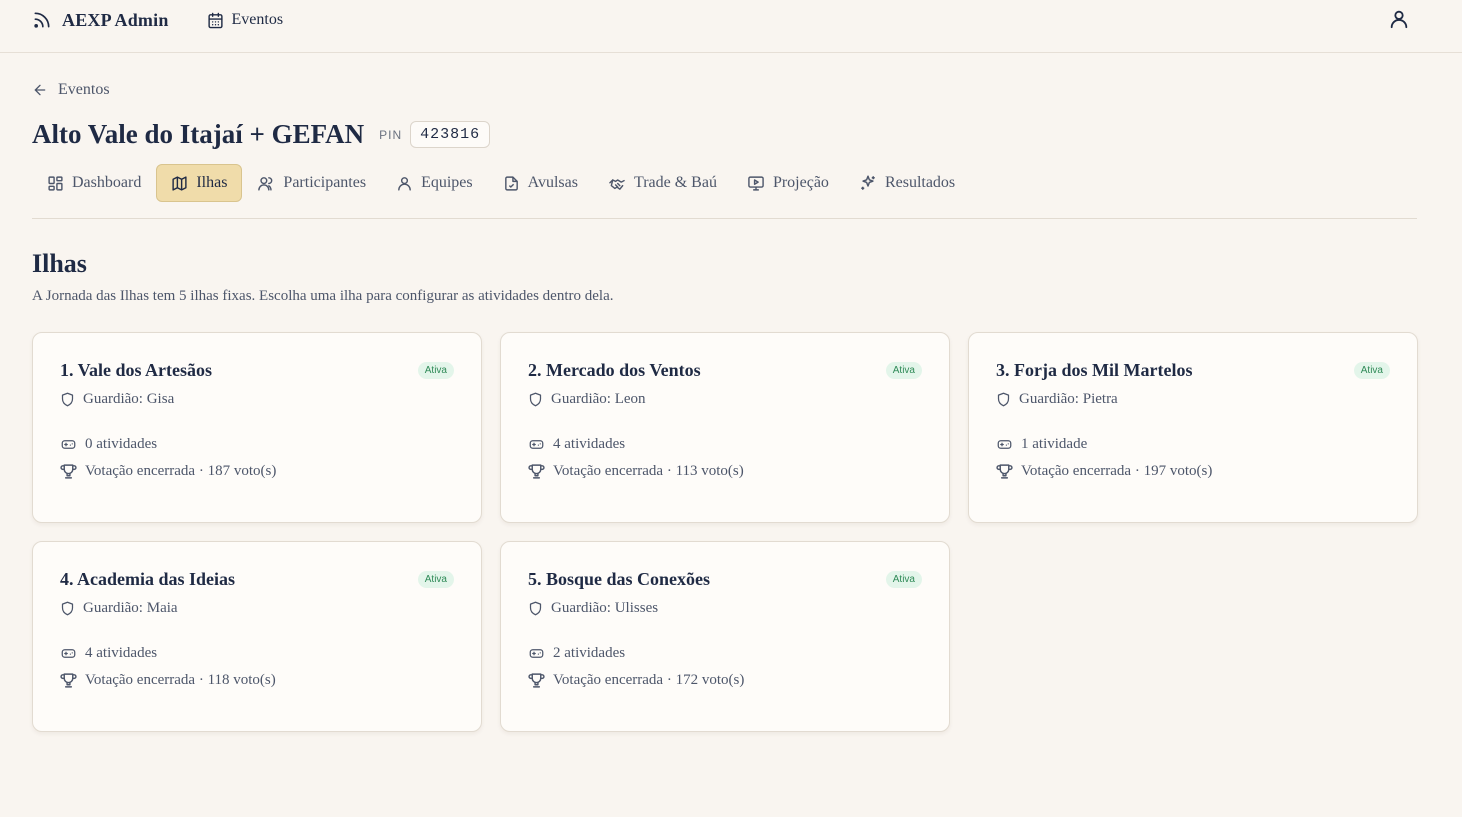 The width and height of the screenshot is (1462, 817). Describe the element at coordinates (40, 90) in the screenshot. I see `arrow-left-icon` at that location.